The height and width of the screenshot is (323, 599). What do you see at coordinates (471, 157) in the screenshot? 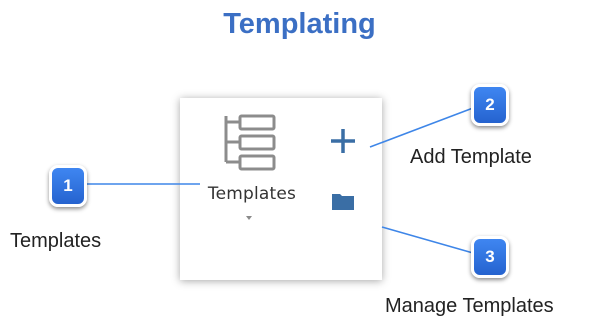
I see `callout-text-add-template: Add Template` at bounding box center [471, 157].